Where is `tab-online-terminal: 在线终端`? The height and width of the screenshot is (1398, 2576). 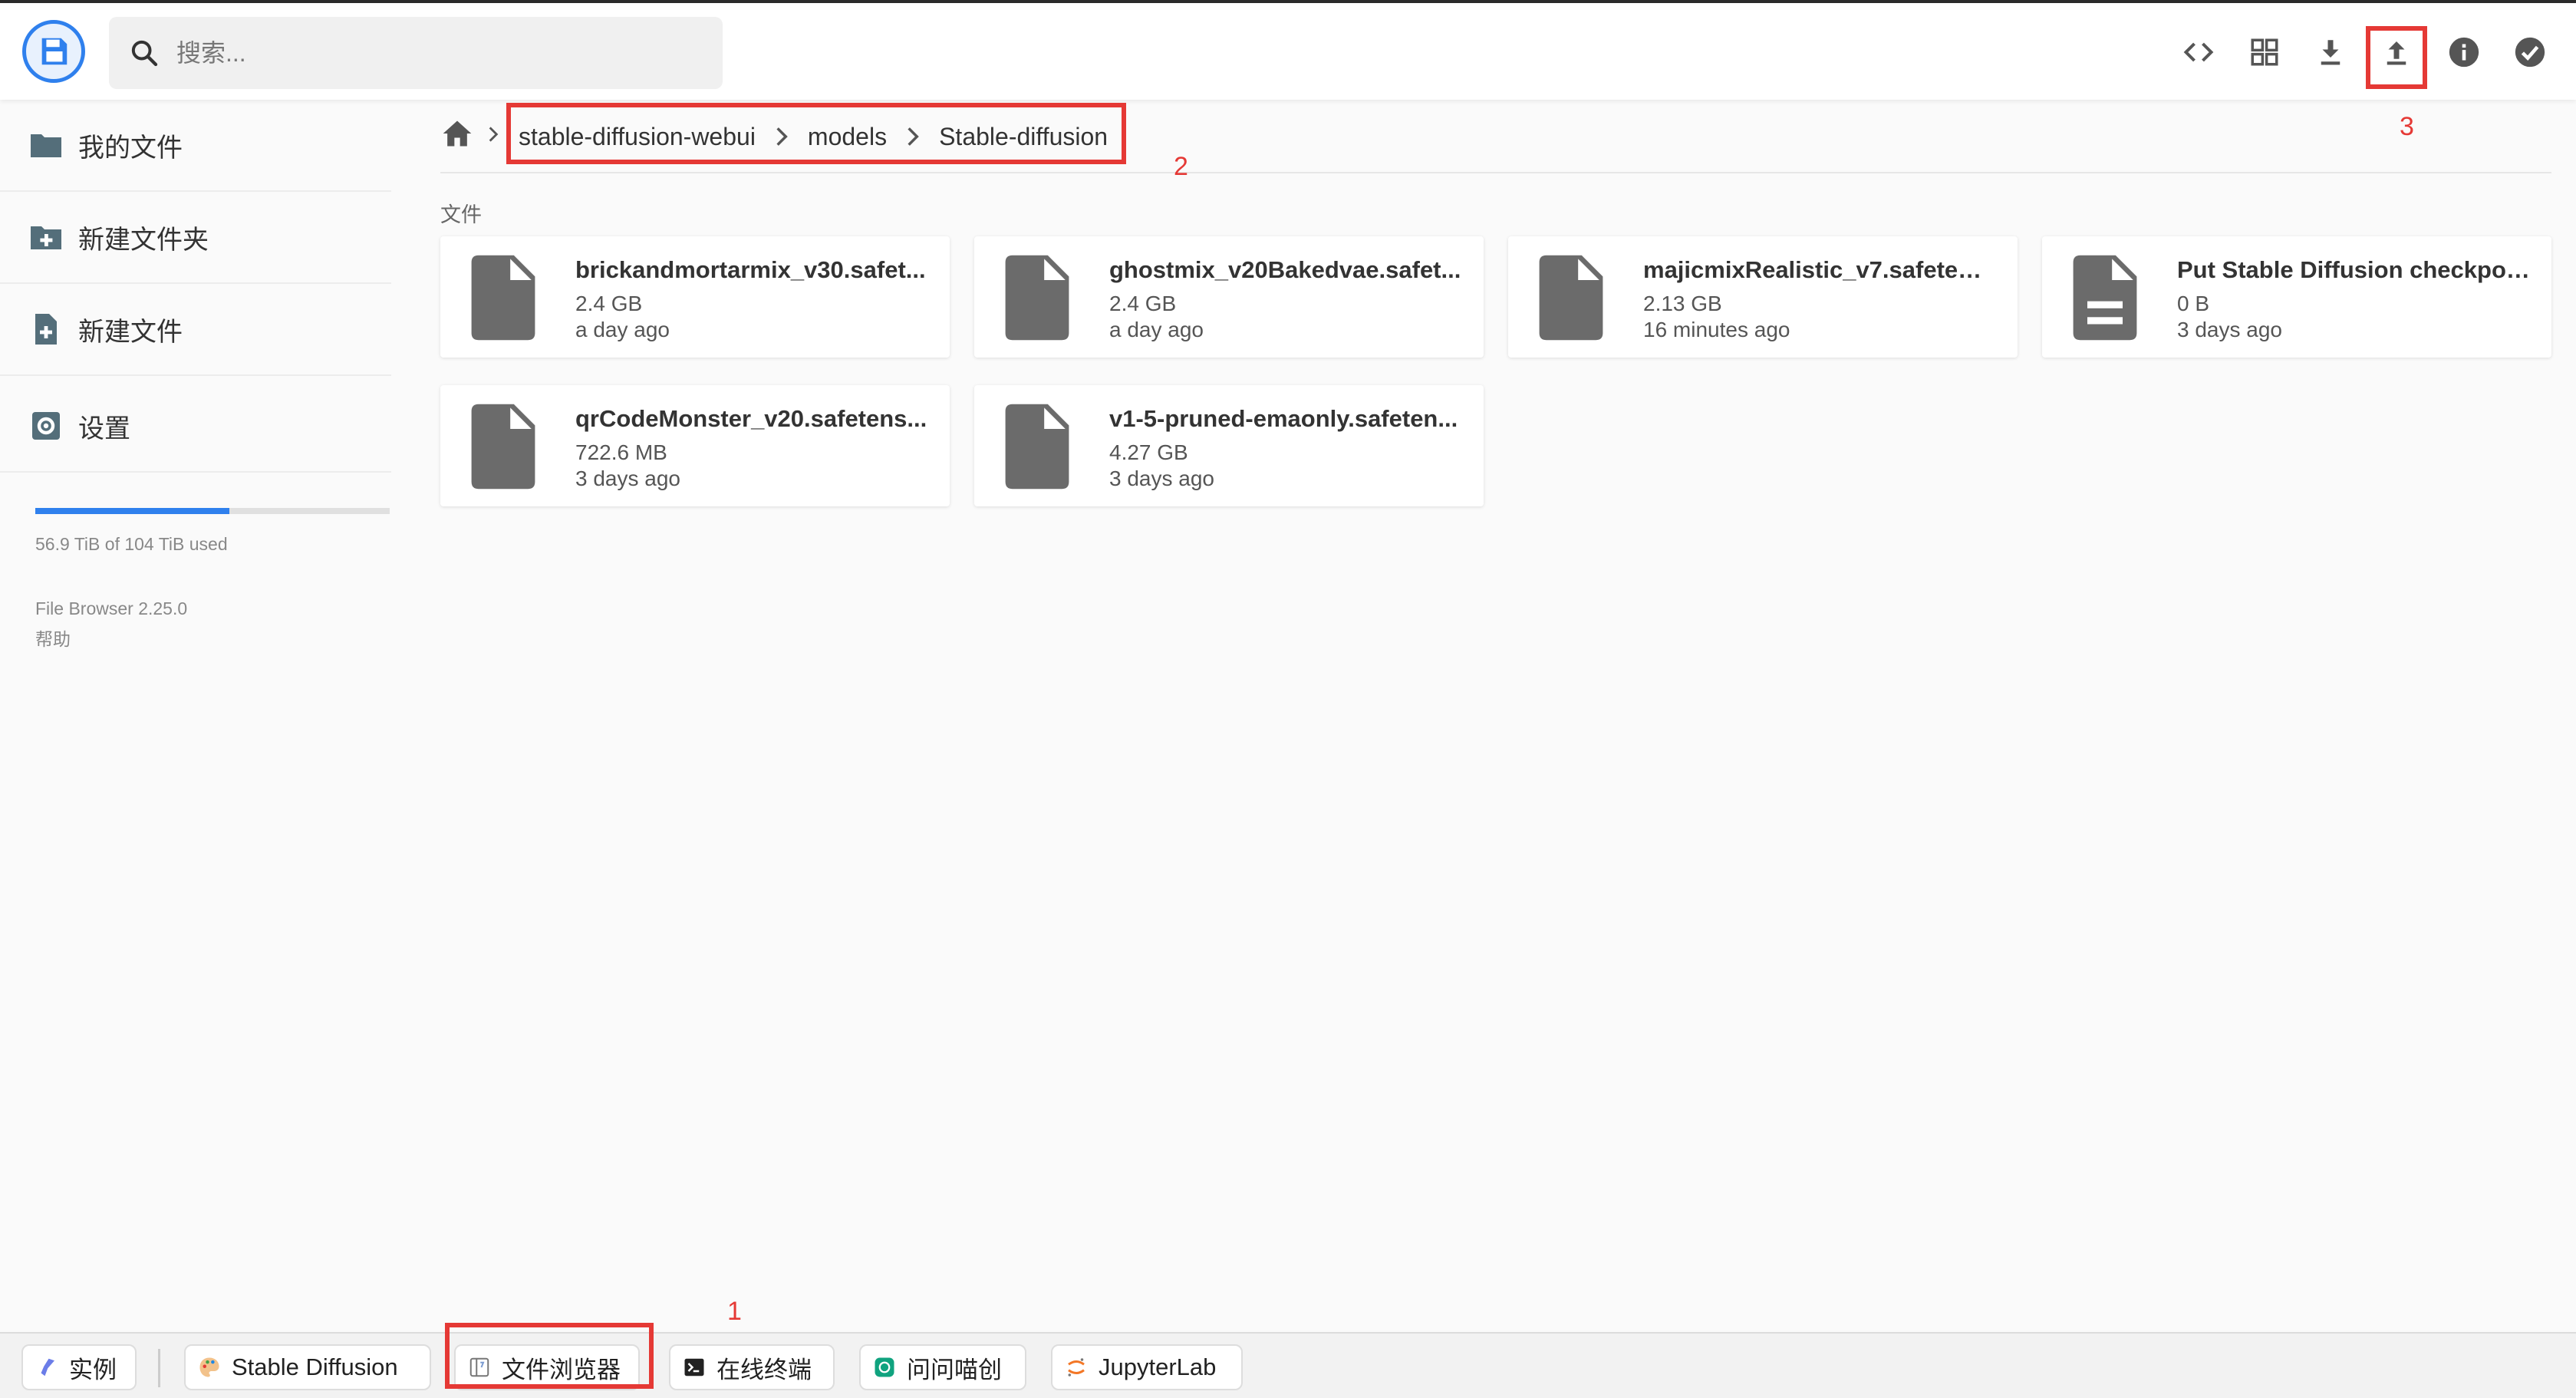 tab-online-terminal: 在线终端 is located at coordinates (752, 1367).